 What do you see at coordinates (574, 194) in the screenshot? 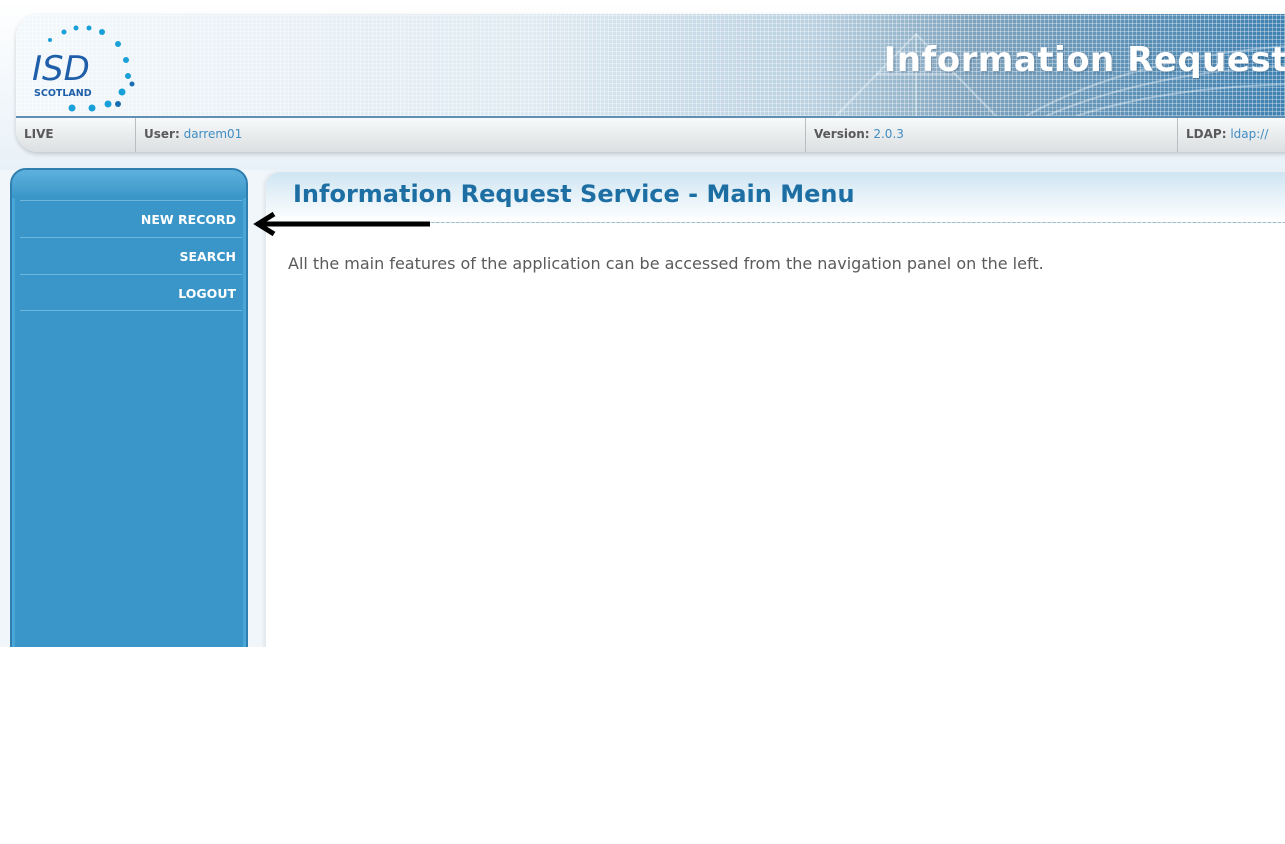
I see `page-title: Information Request Service - Main Menu` at bounding box center [574, 194].